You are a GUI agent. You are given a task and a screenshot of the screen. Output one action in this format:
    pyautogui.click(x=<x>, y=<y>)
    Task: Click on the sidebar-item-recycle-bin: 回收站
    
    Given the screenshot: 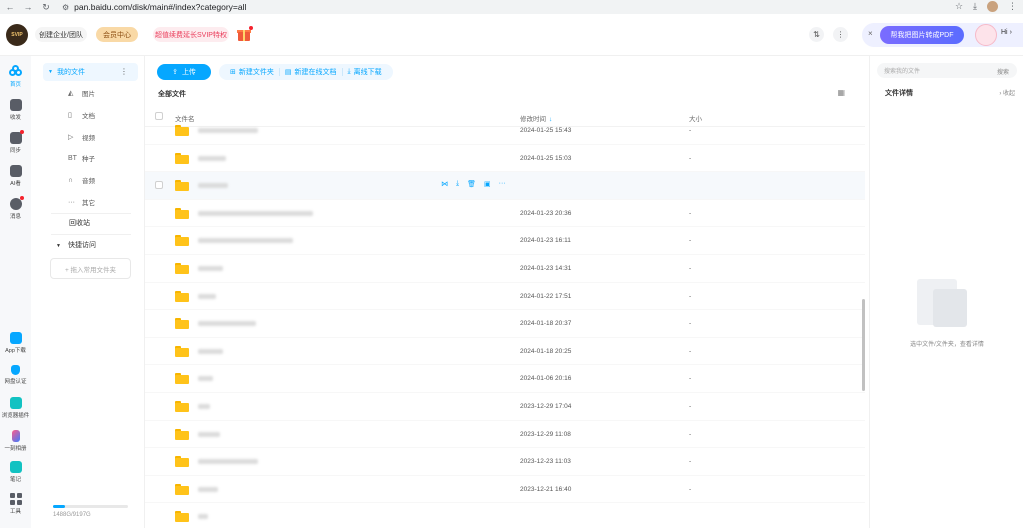 What is the action you would take?
    pyautogui.click(x=79, y=223)
    